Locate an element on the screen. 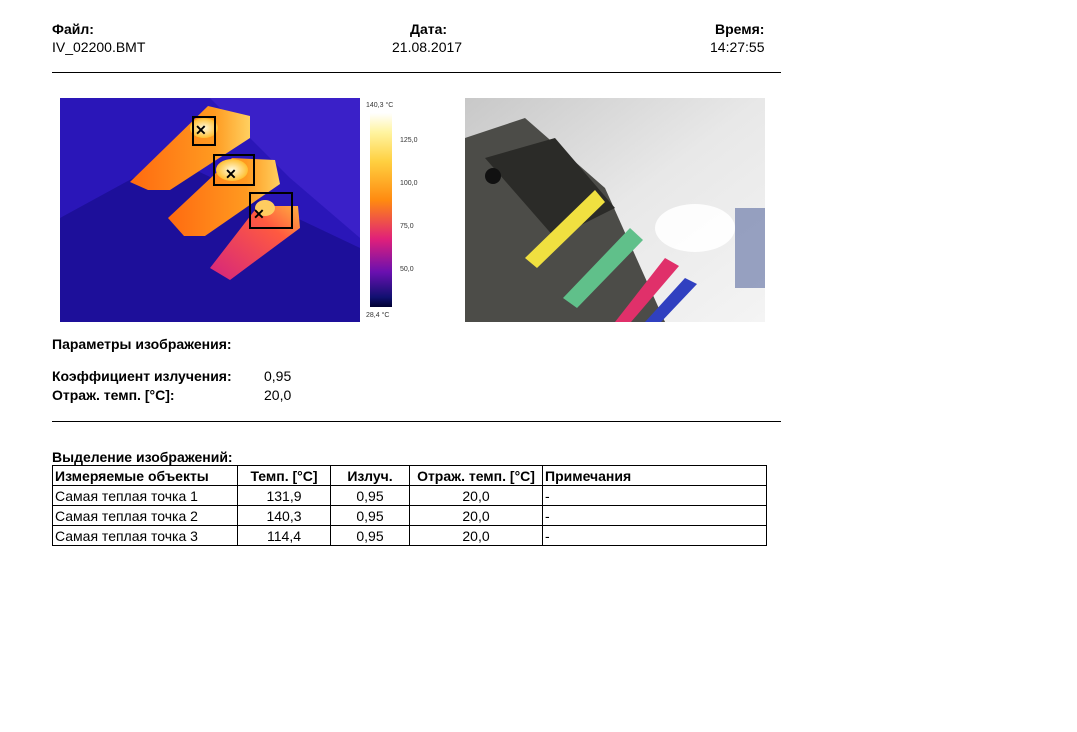 The image size is (1077, 732). marker-cross-2-icon: ✕ is located at coordinates (231, 174).